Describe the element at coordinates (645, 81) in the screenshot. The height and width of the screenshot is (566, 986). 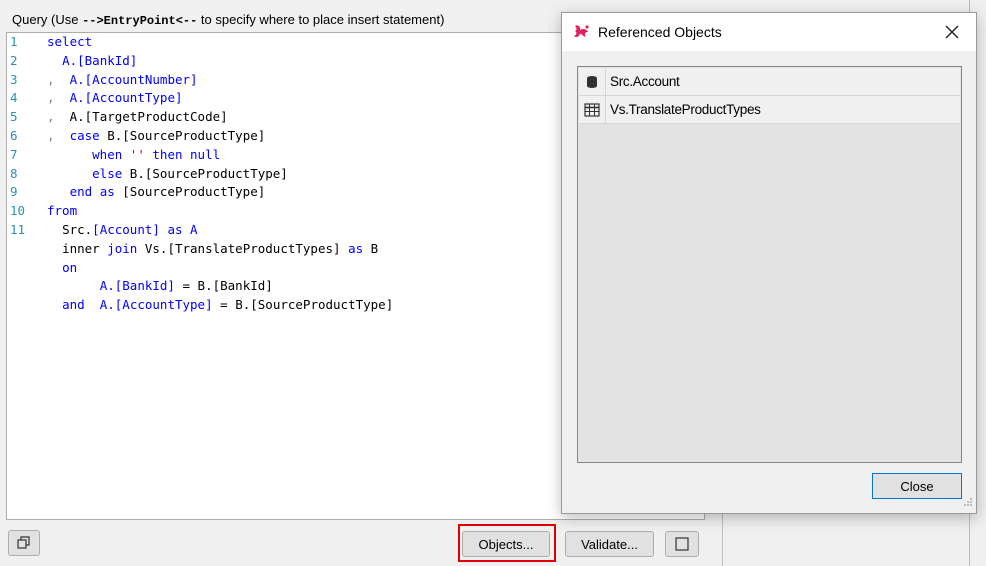
I see `list-item-label: Src.Account` at that location.